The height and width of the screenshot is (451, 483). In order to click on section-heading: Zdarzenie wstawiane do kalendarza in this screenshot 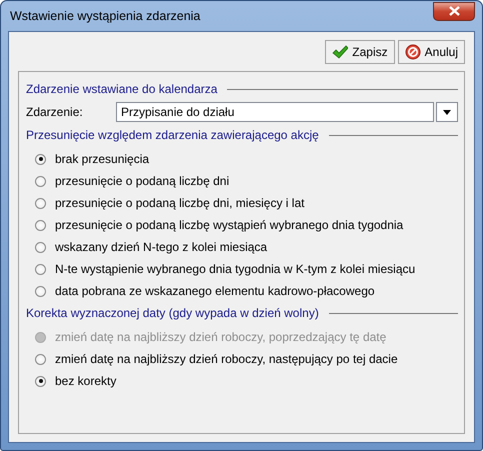, I will do `click(122, 89)`.